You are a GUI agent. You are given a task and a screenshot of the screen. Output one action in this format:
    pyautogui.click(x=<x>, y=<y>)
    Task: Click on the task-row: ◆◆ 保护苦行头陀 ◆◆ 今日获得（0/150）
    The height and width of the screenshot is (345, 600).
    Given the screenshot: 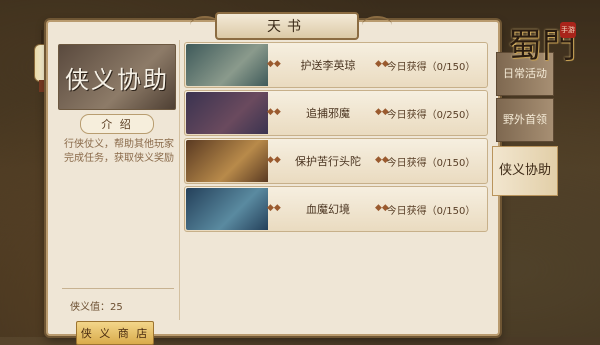 What is the action you would take?
    pyautogui.click(x=336, y=161)
    